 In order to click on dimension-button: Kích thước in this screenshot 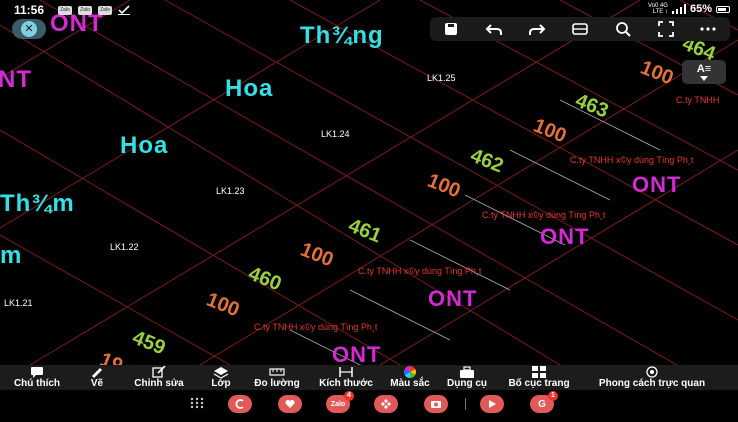, I will do `click(346, 377)`.